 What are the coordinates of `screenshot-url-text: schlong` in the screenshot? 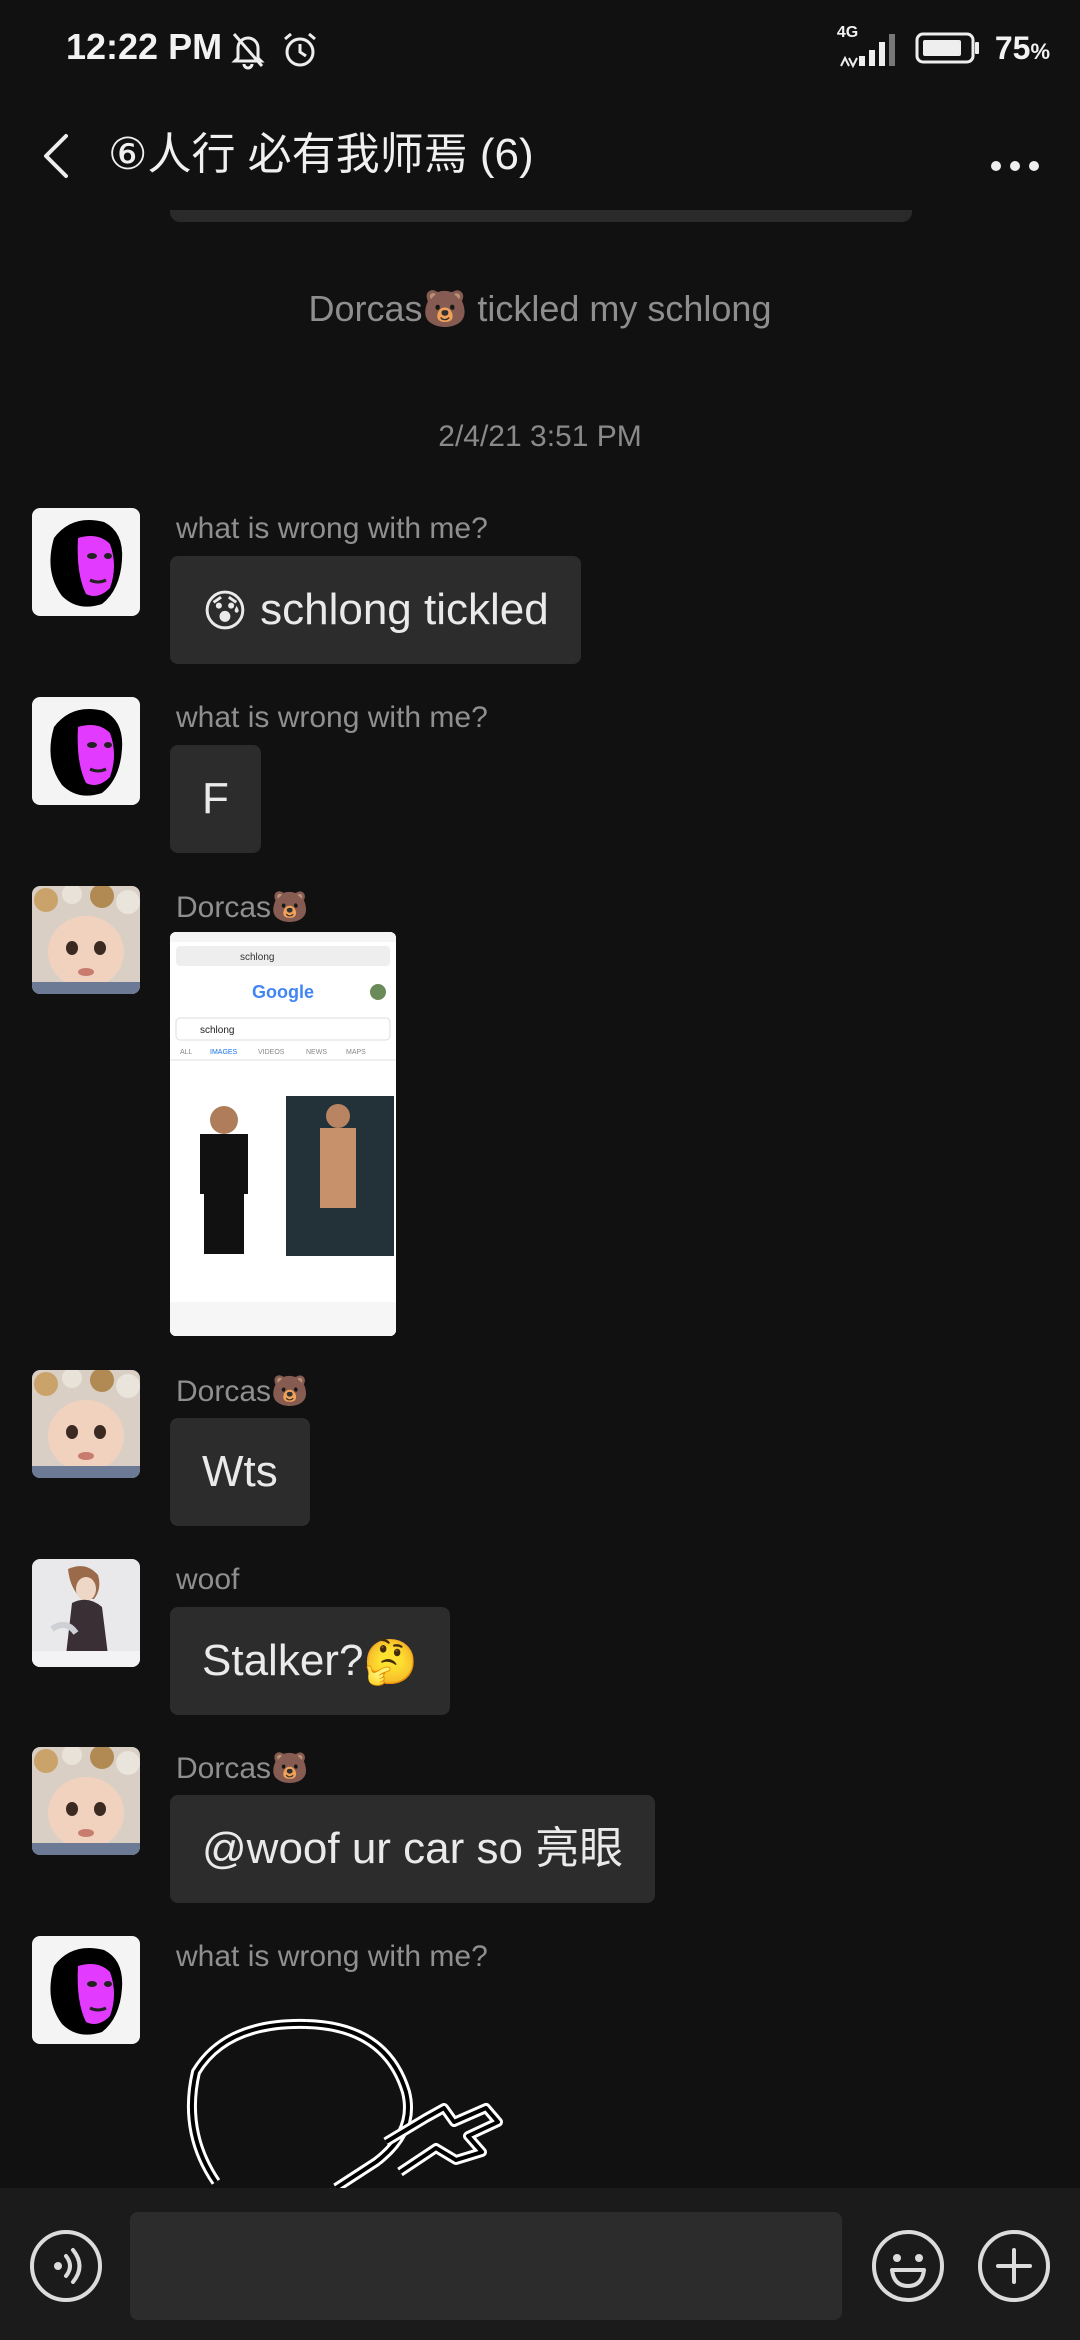 It's located at (257, 957).